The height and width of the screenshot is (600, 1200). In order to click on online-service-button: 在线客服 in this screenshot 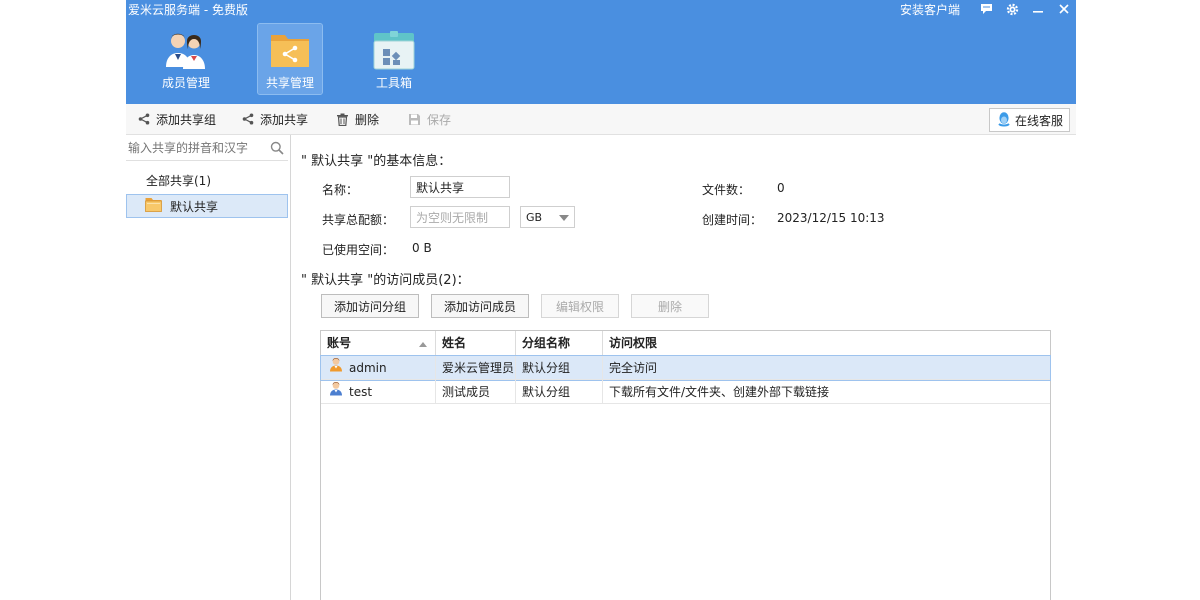, I will do `click(1029, 120)`.